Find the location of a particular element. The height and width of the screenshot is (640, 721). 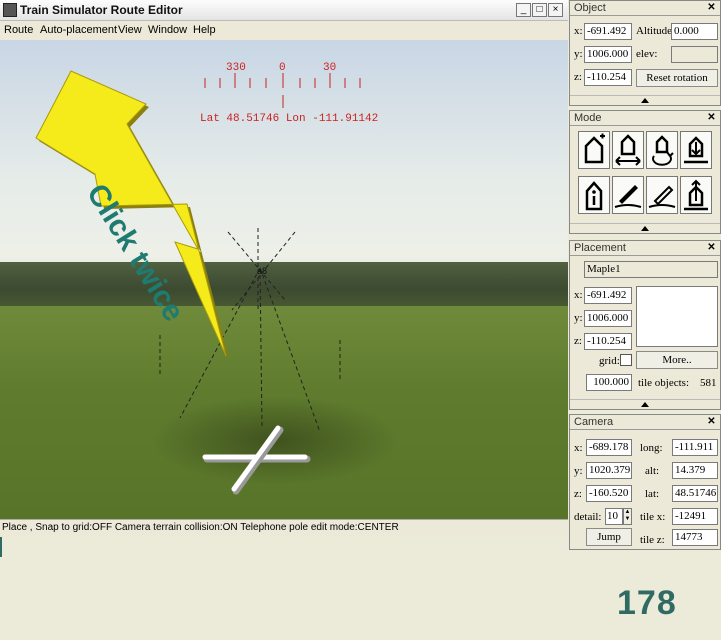

pick-terrain-button is located at coordinates (662, 195).